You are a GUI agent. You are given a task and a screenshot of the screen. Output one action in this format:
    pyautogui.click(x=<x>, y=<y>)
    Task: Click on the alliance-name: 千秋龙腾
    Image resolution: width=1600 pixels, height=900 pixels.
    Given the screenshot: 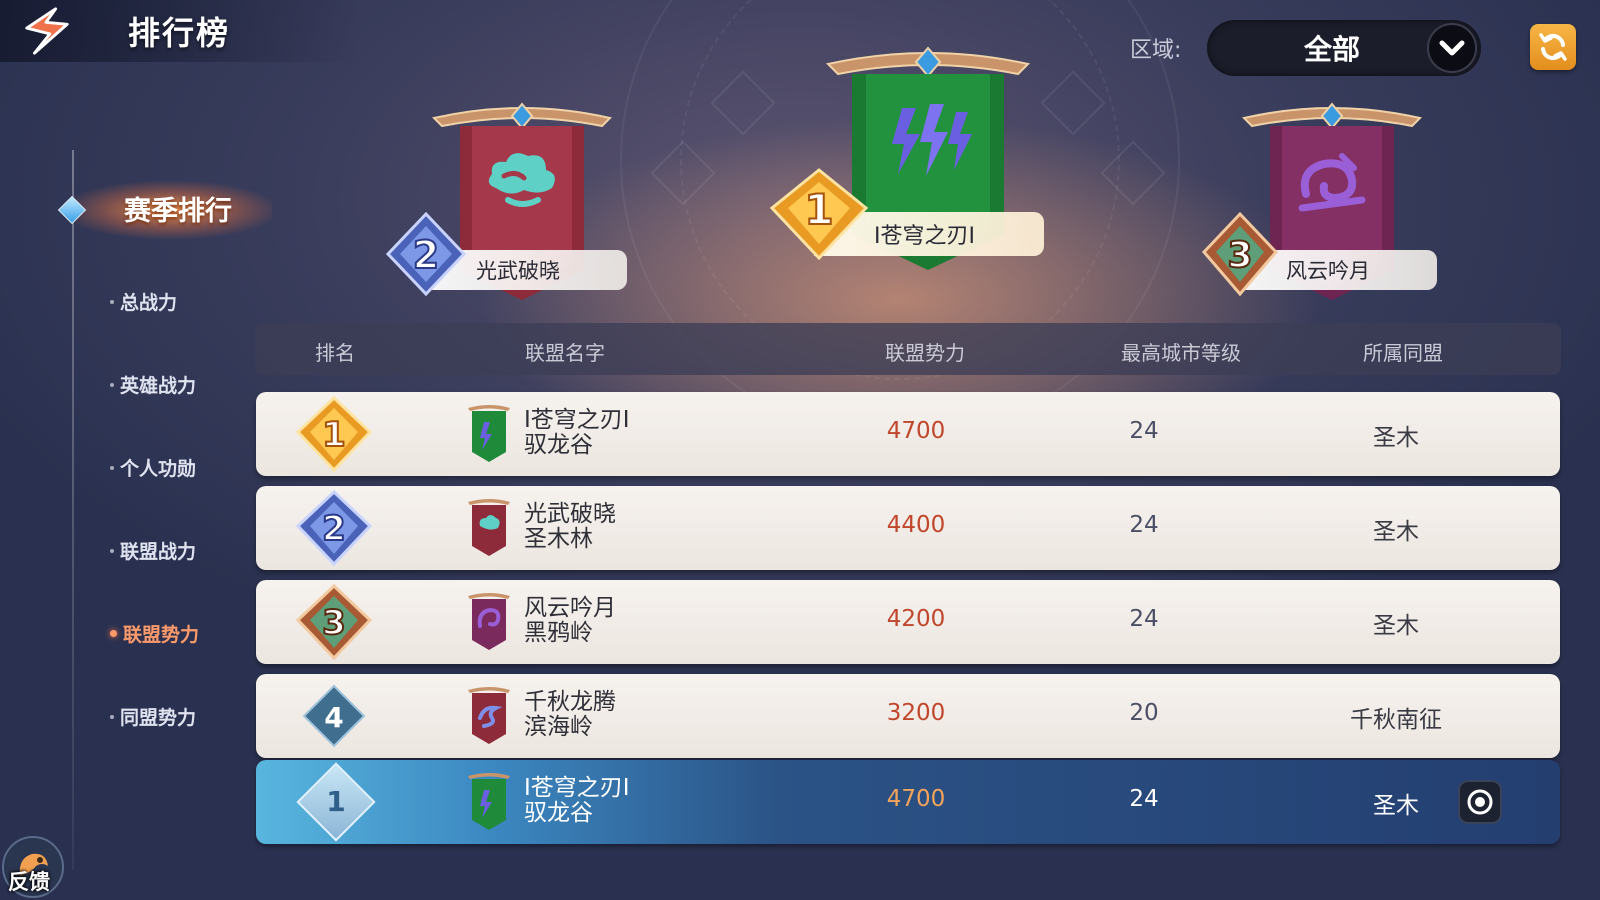 What is the action you would take?
    pyautogui.click(x=570, y=702)
    